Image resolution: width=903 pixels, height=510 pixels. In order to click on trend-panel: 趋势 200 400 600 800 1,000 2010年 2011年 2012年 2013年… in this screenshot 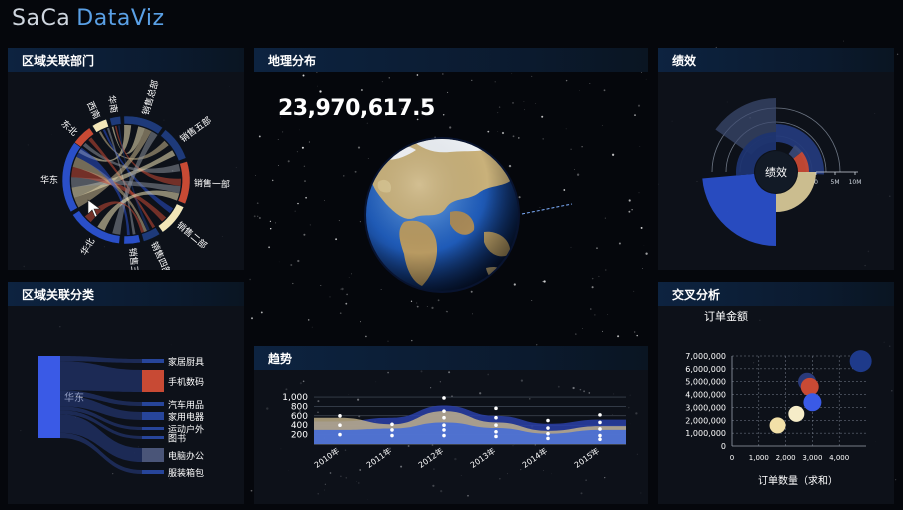, I will do `click(451, 425)`.